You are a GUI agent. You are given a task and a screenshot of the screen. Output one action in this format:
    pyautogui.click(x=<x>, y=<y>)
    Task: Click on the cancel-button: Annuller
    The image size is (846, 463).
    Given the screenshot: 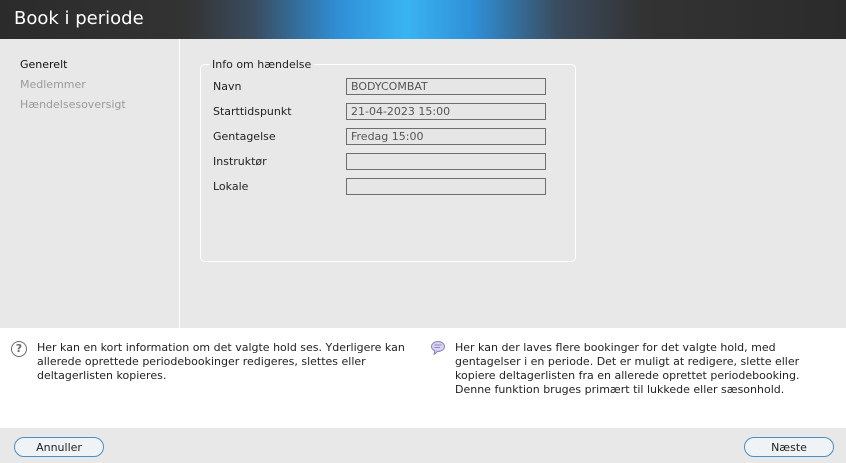 What is the action you would take?
    pyautogui.click(x=59, y=447)
    